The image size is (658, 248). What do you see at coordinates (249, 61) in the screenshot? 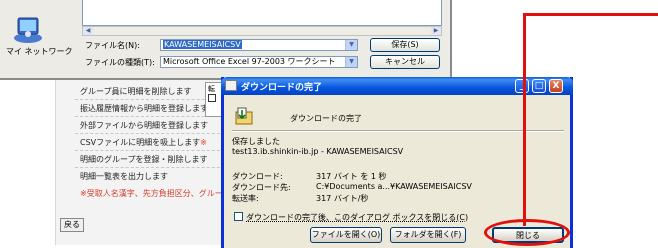
I see `filetype-value: Microsoft Office Excel 97-2003 ワークシート` at bounding box center [249, 61].